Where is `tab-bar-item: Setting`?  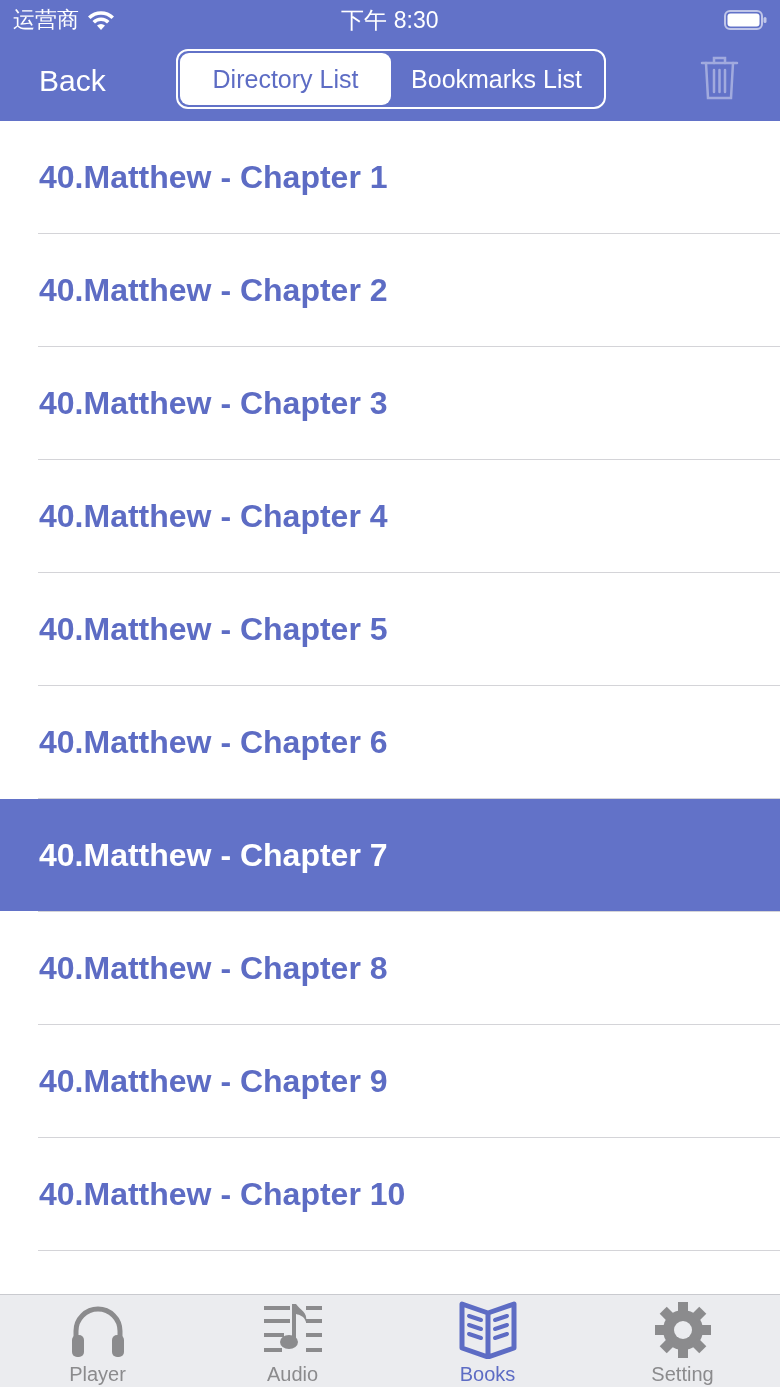
tab-bar-item: Setting is located at coordinates (682, 1341).